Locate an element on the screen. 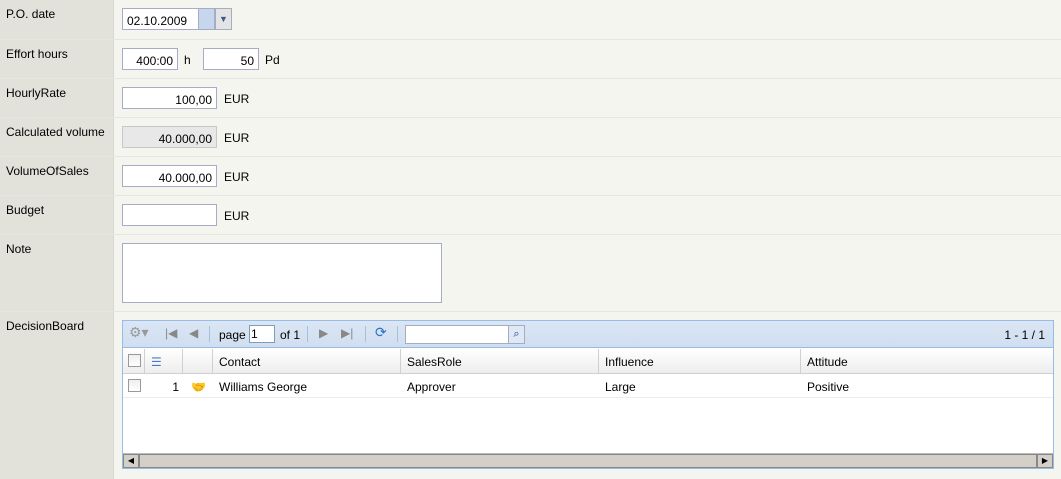  record-count: 1 - 1 / 1 is located at coordinates (1024, 335).